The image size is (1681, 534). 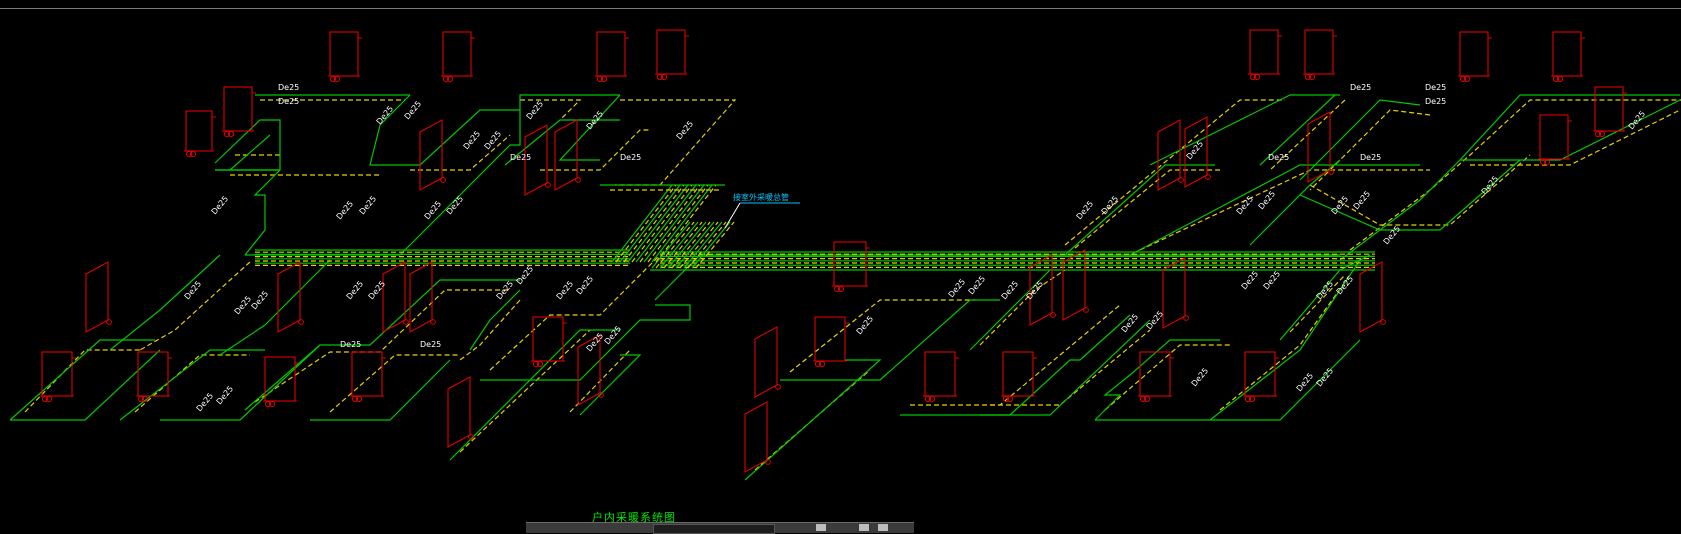 I want to click on status-toggle-c, so click(x=883, y=527).